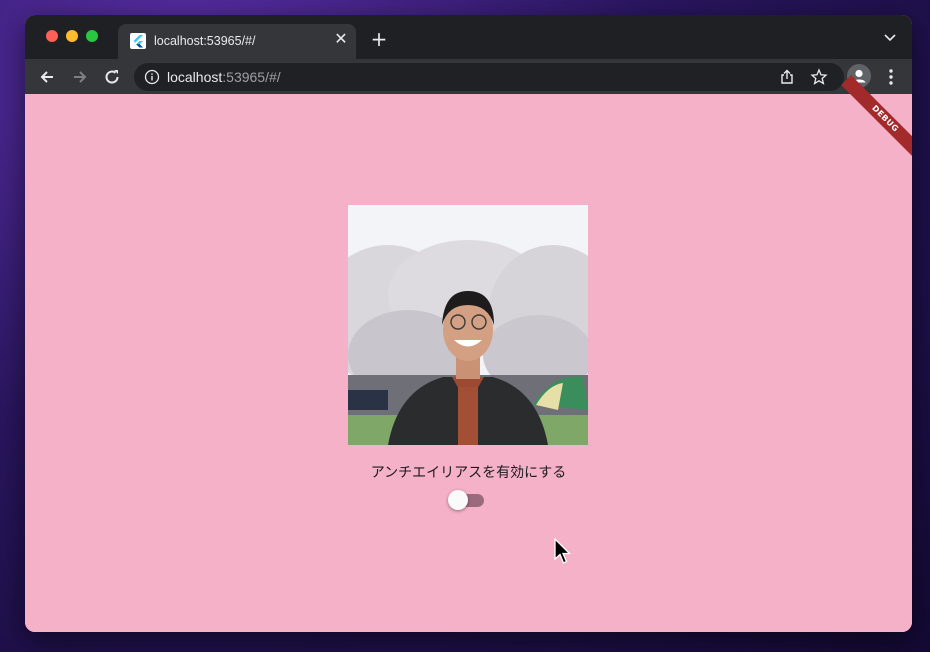  I want to click on antialias-switch, so click(467, 500).